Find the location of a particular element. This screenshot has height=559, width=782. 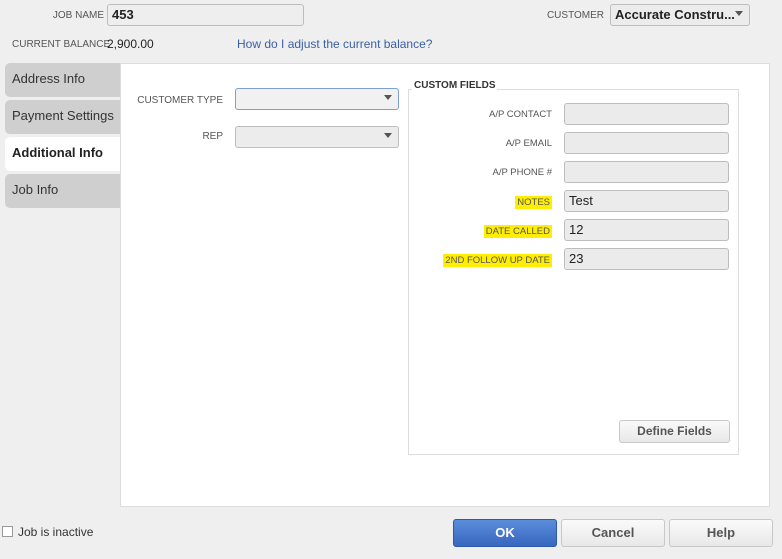

notes-label: NOTES is located at coordinates (533, 202).